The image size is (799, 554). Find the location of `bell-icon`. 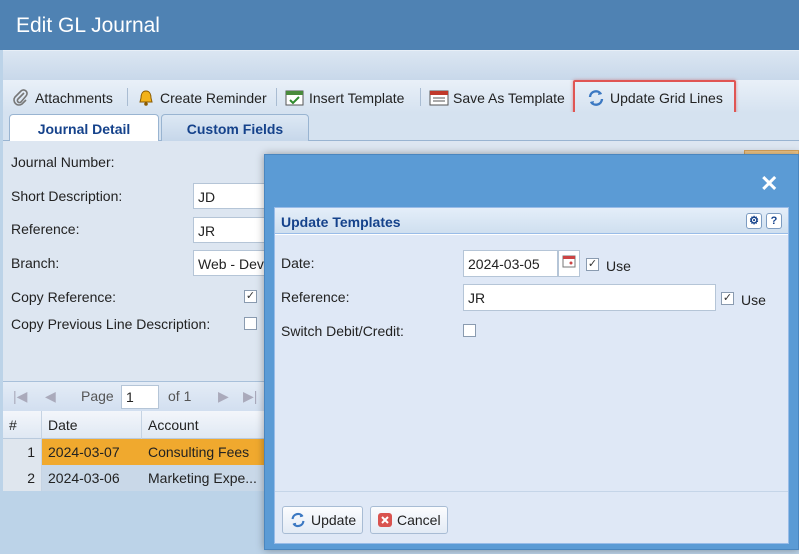

bell-icon is located at coordinates (146, 98).